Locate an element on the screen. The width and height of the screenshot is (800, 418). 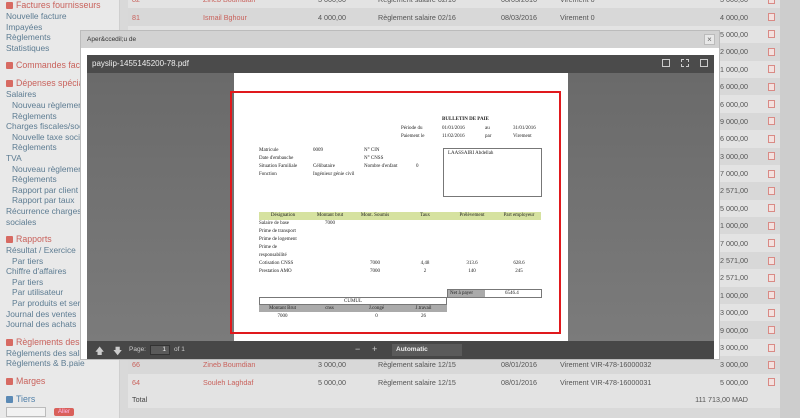
report-icon is located at coordinates (9, 240).